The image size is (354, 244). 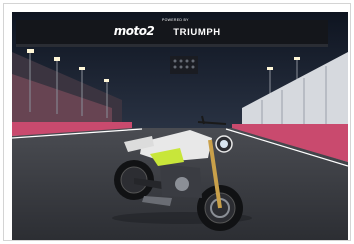 I want to click on moto2-logo: moto2, so click(x=134, y=31).